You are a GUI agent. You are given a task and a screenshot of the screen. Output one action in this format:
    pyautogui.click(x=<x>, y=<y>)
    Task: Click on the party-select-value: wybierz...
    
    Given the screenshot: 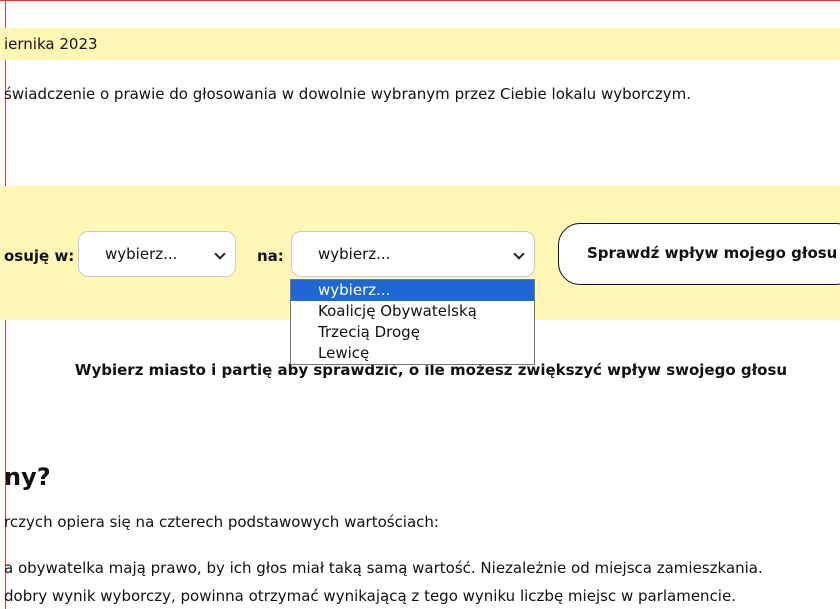 What is the action you would take?
    pyautogui.click(x=354, y=254)
    